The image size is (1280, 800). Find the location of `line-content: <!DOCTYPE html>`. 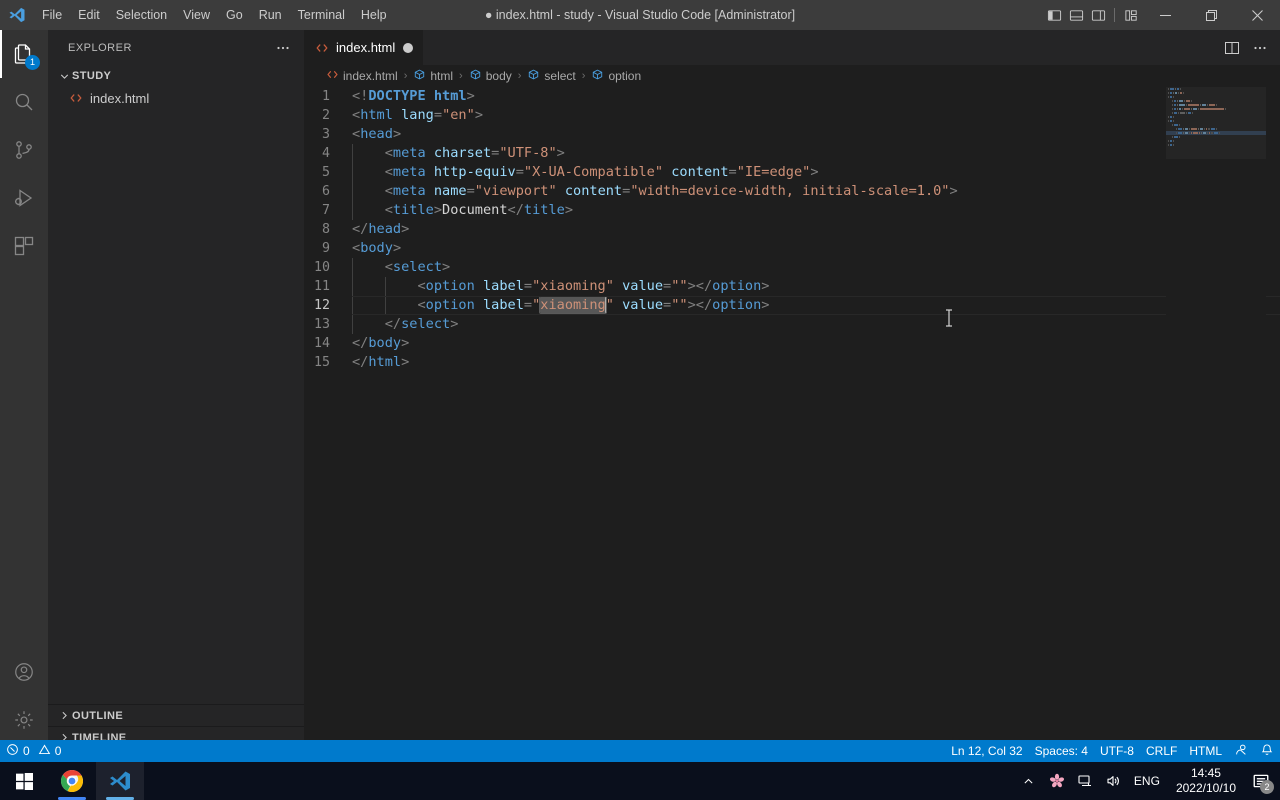

line-content: <!DOCTYPE html> is located at coordinates (816, 96).